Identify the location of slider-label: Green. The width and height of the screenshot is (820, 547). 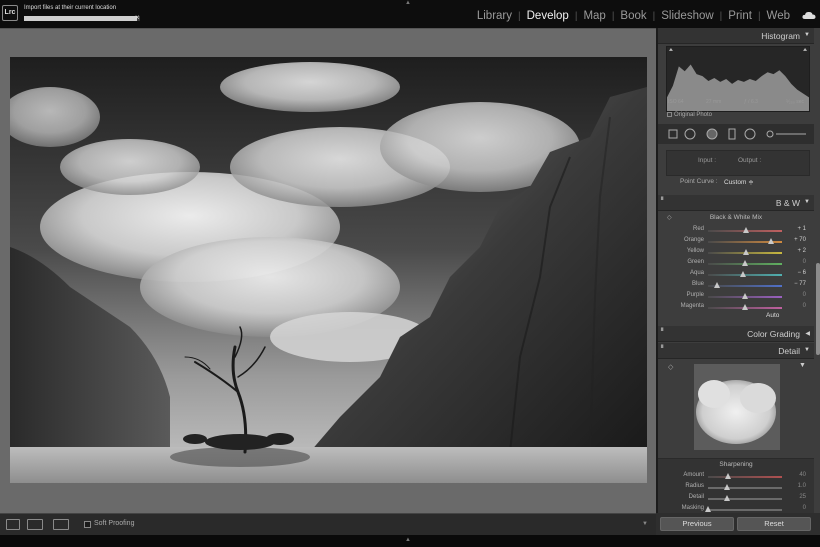
(695, 262).